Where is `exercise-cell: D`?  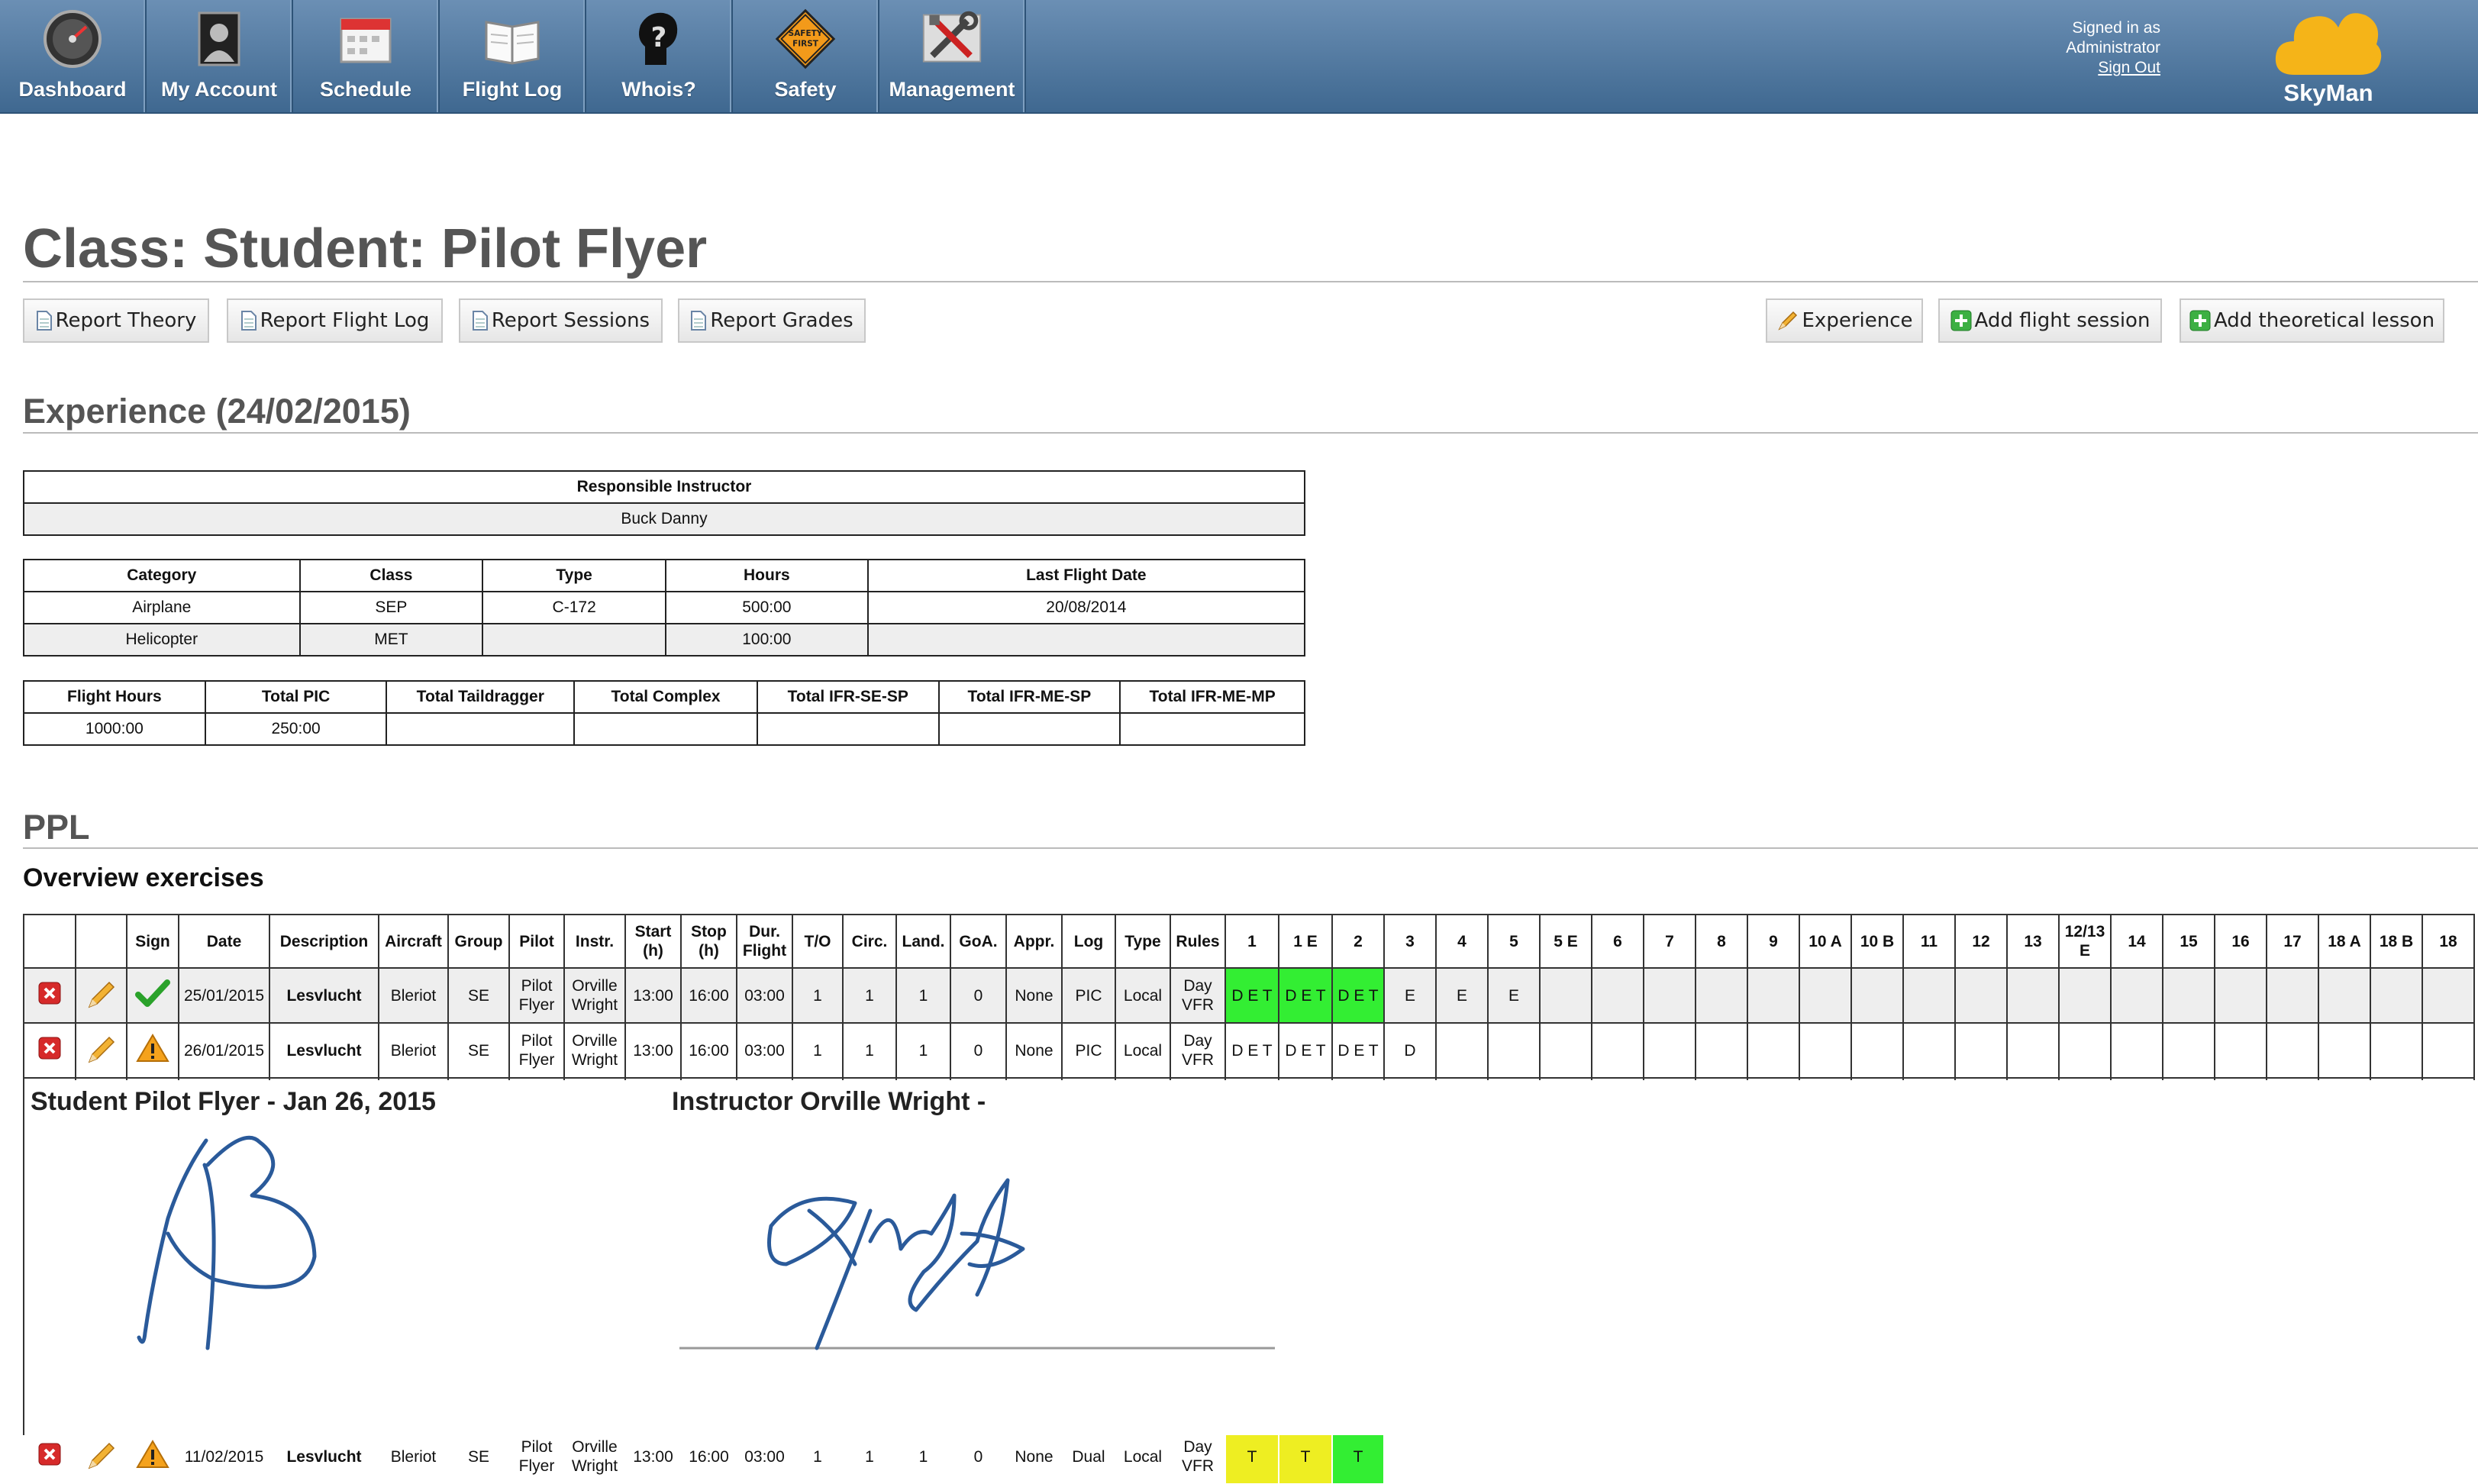 exercise-cell: D is located at coordinates (1410, 1050).